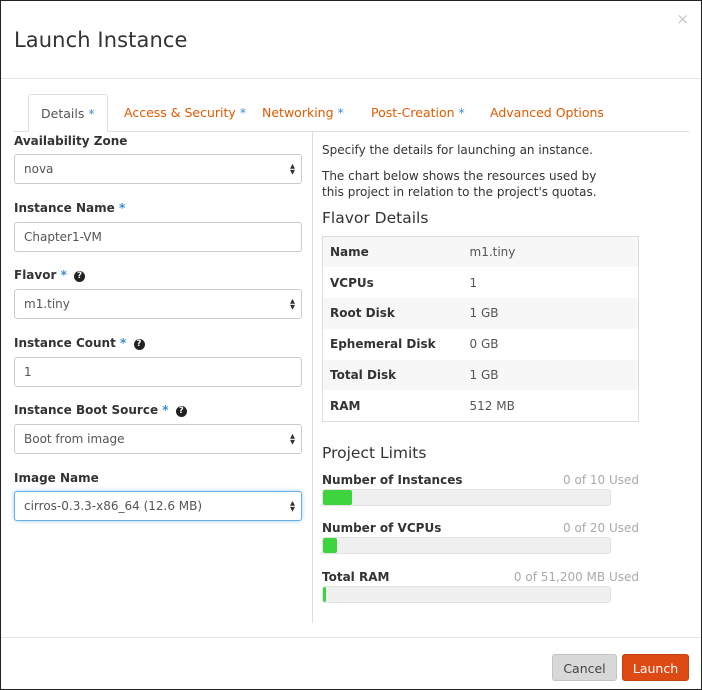 This screenshot has height=690, width=702. I want to click on launch-button: Launch, so click(655, 667).